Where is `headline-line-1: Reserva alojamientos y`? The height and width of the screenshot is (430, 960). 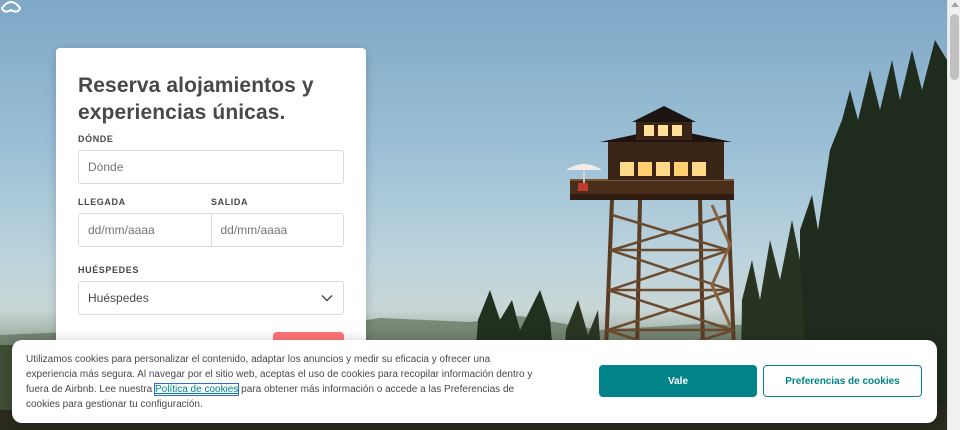
headline-line-1: Reserva alojamientos y is located at coordinates (196, 85).